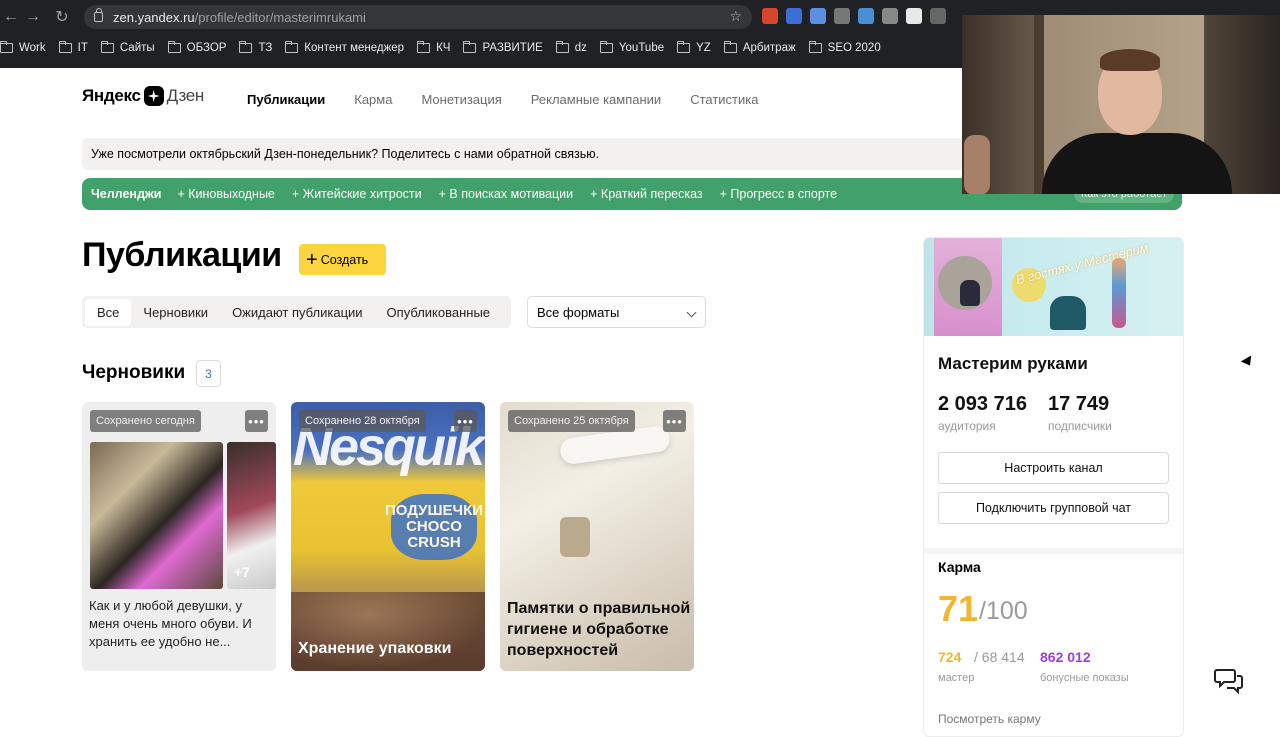 This screenshot has height=737, width=1280. What do you see at coordinates (724, 99) in the screenshot?
I see `nav-statistics: Статистика` at bounding box center [724, 99].